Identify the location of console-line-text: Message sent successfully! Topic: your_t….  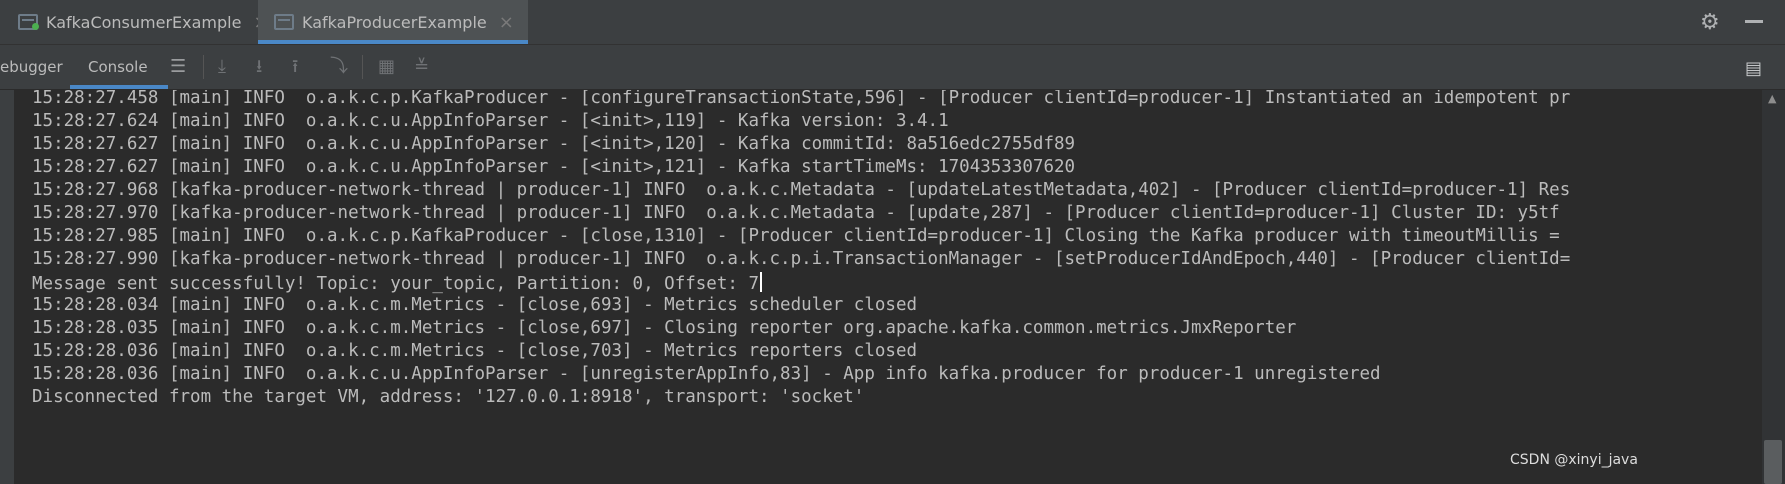
(395, 284).